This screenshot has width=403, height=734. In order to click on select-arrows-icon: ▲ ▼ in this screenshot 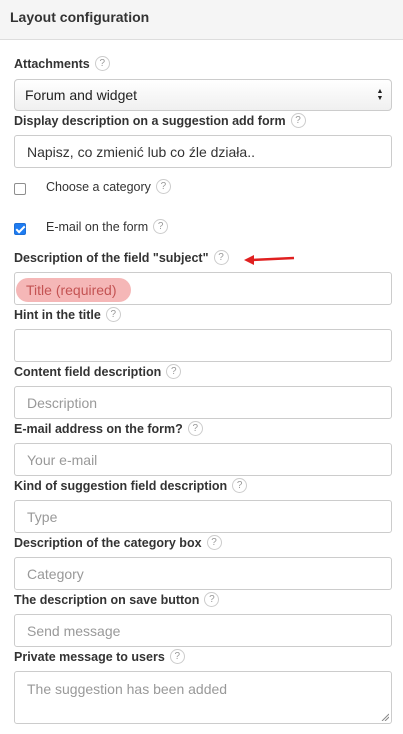, I will do `click(380, 95)`.